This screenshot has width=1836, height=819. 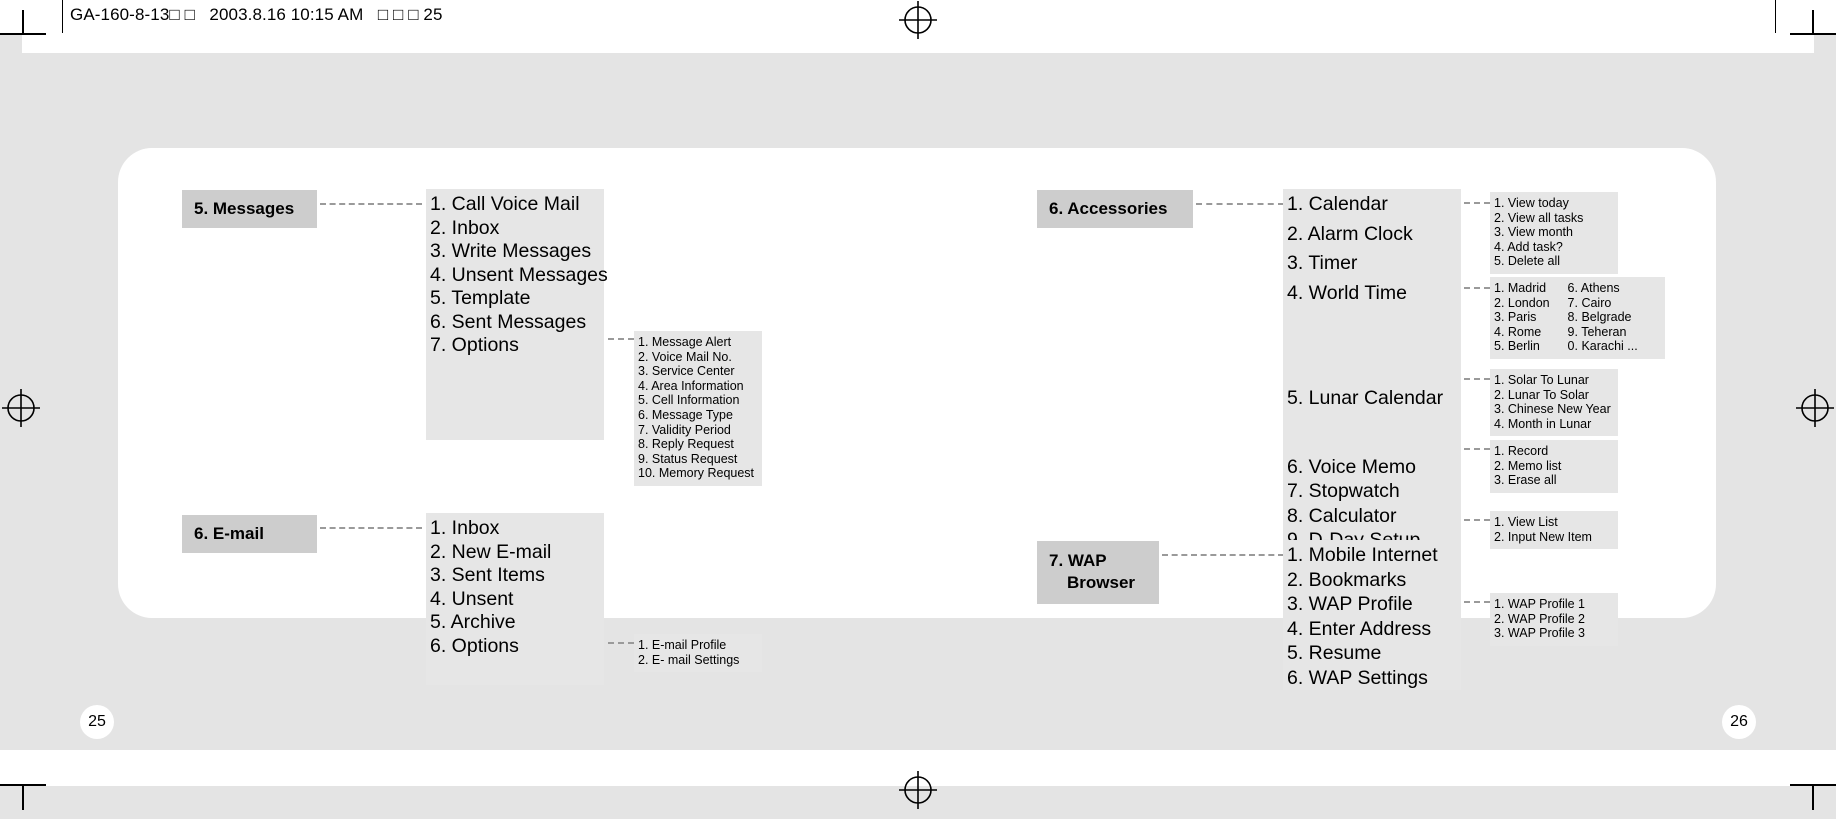 I want to click on page-number-right: 26, so click(x=1739, y=722).